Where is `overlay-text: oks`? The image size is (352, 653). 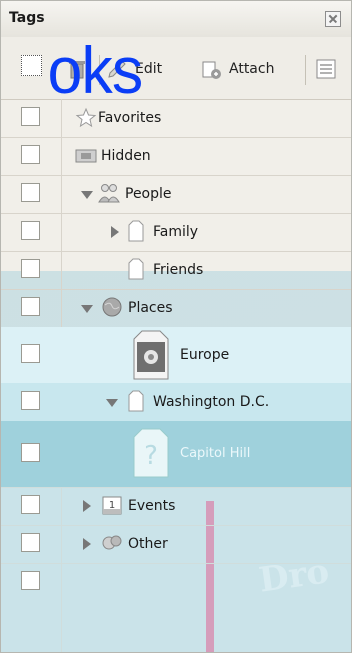 overlay-text: oks is located at coordinates (95, 70).